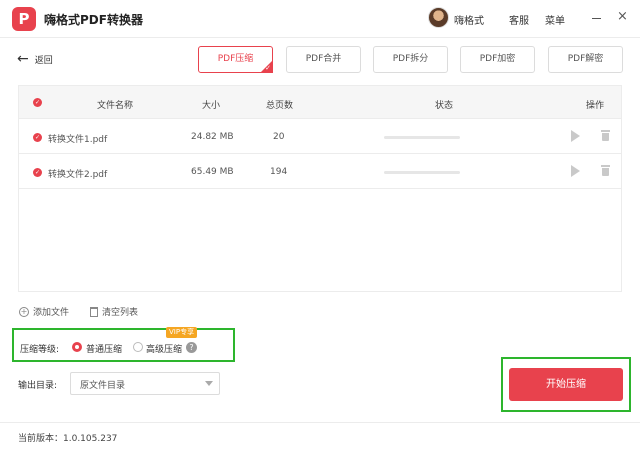 This screenshot has width=640, height=450. I want to click on add-icon: +, so click(24, 311).